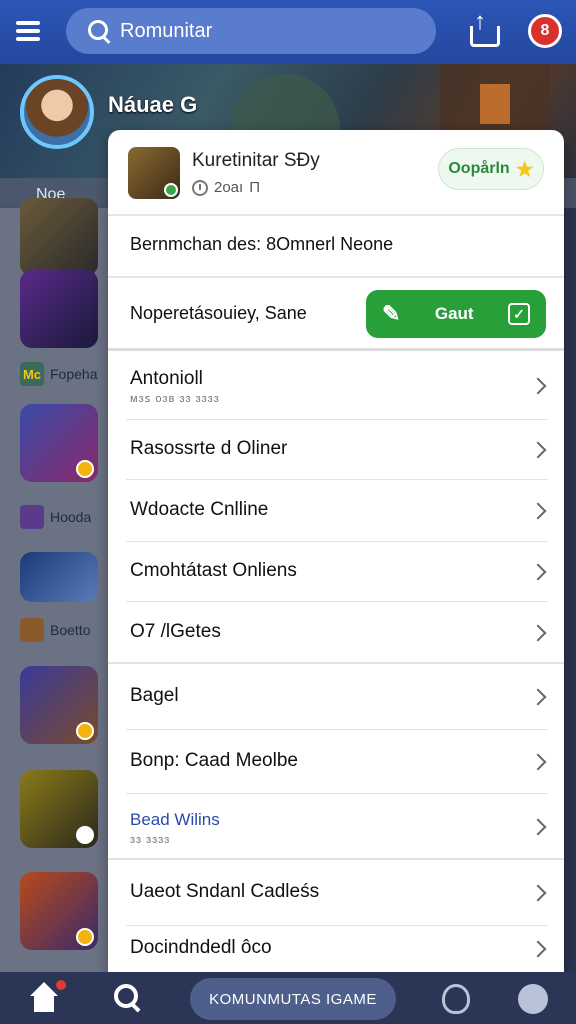 The image size is (576, 1024). What do you see at coordinates (336, 386) in the screenshot?
I see `settings-row: Antonioll ᴍɜꜱ ᴏɜʙ ɜɜ ɜɜɜɜ` at bounding box center [336, 386].